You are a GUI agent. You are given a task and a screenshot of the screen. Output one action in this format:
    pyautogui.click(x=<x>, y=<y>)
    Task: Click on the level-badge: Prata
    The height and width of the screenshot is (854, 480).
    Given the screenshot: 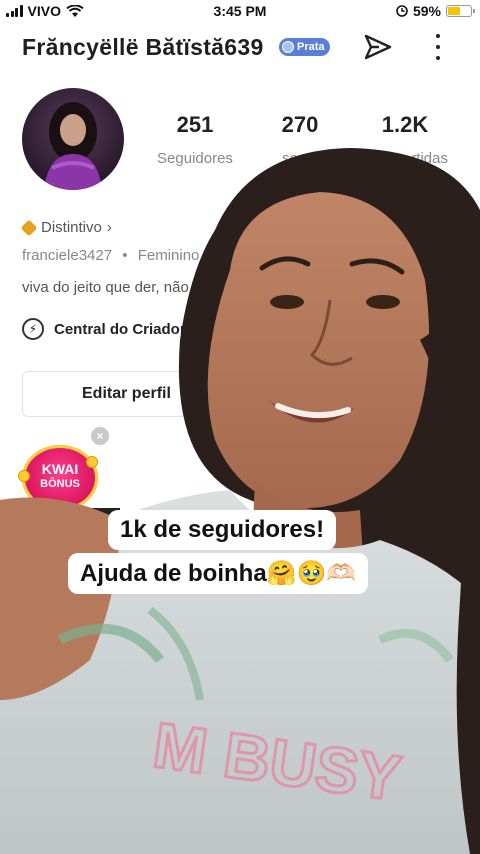 What is the action you would take?
    pyautogui.click(x=304, y=47)
    